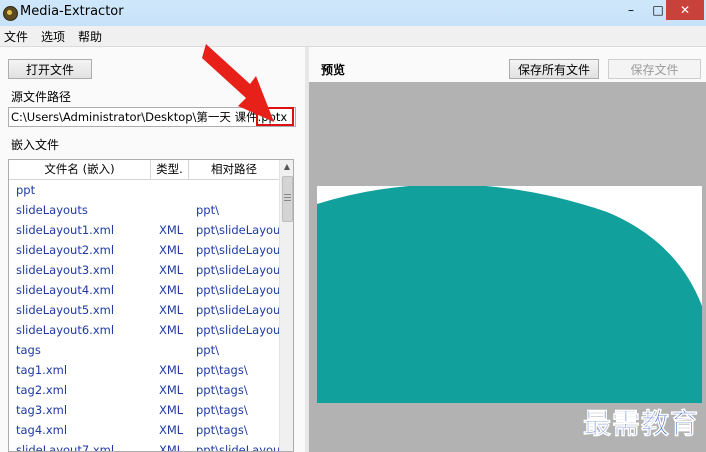 This screenshot has height=452, width=706. What do you see at coordinates (144, 210) in the screenshot?
I see `table-row: slideLayouts ppt\` at bounding box center [144, 210].